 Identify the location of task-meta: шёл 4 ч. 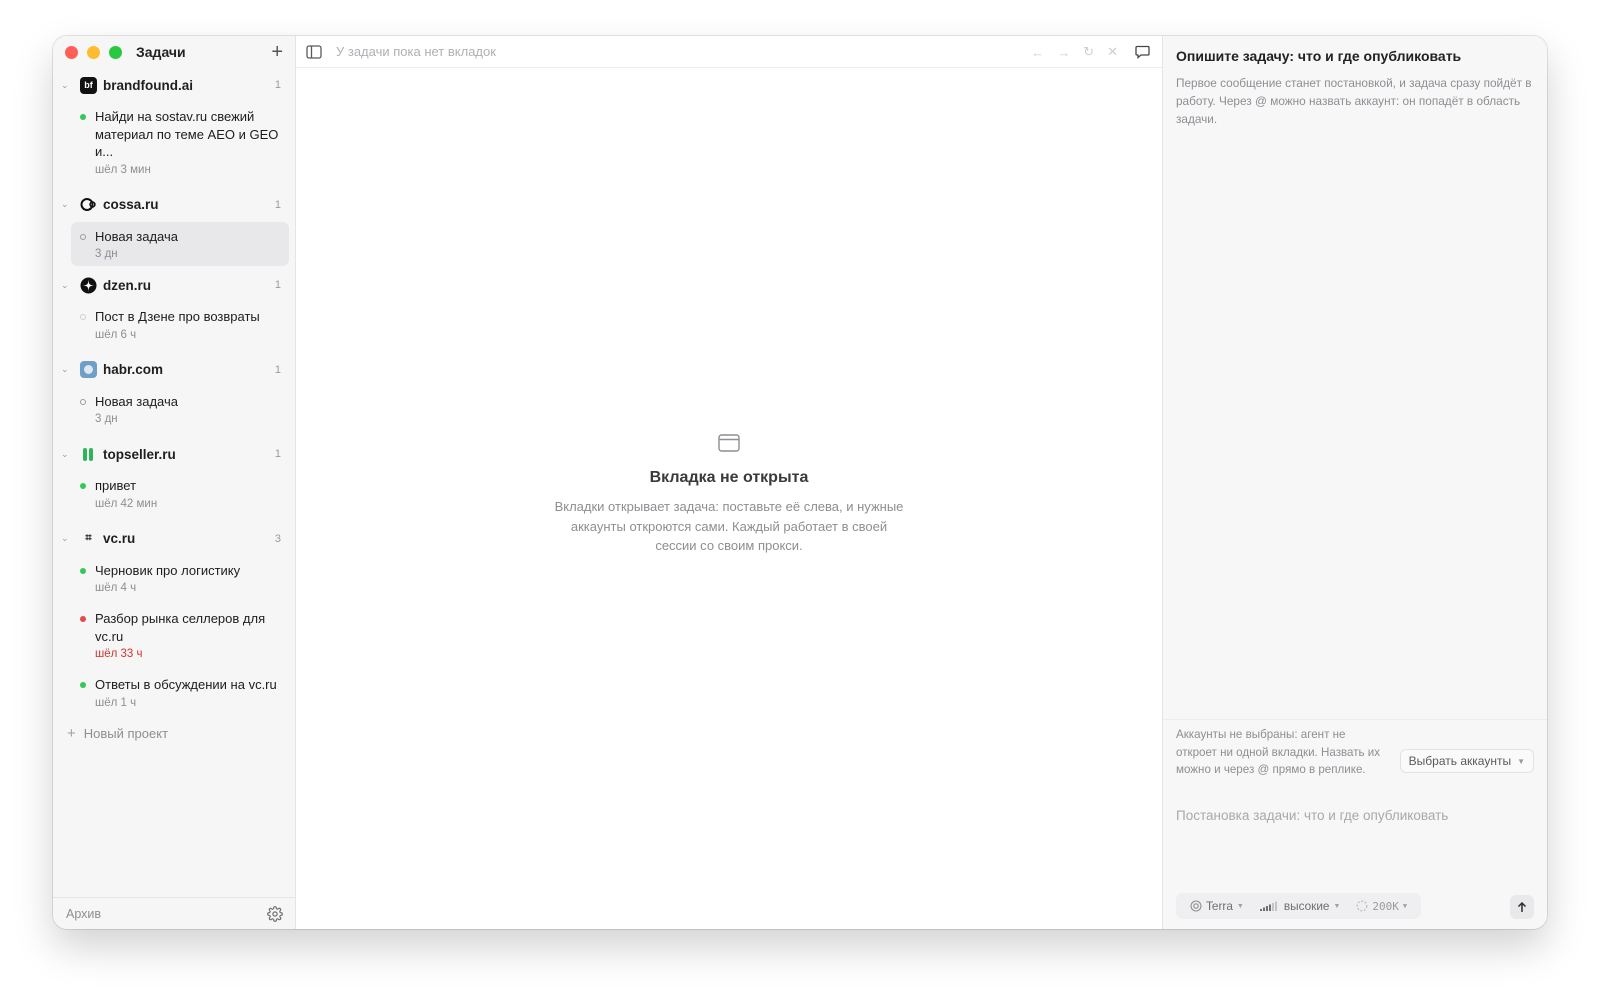
(116, 588).